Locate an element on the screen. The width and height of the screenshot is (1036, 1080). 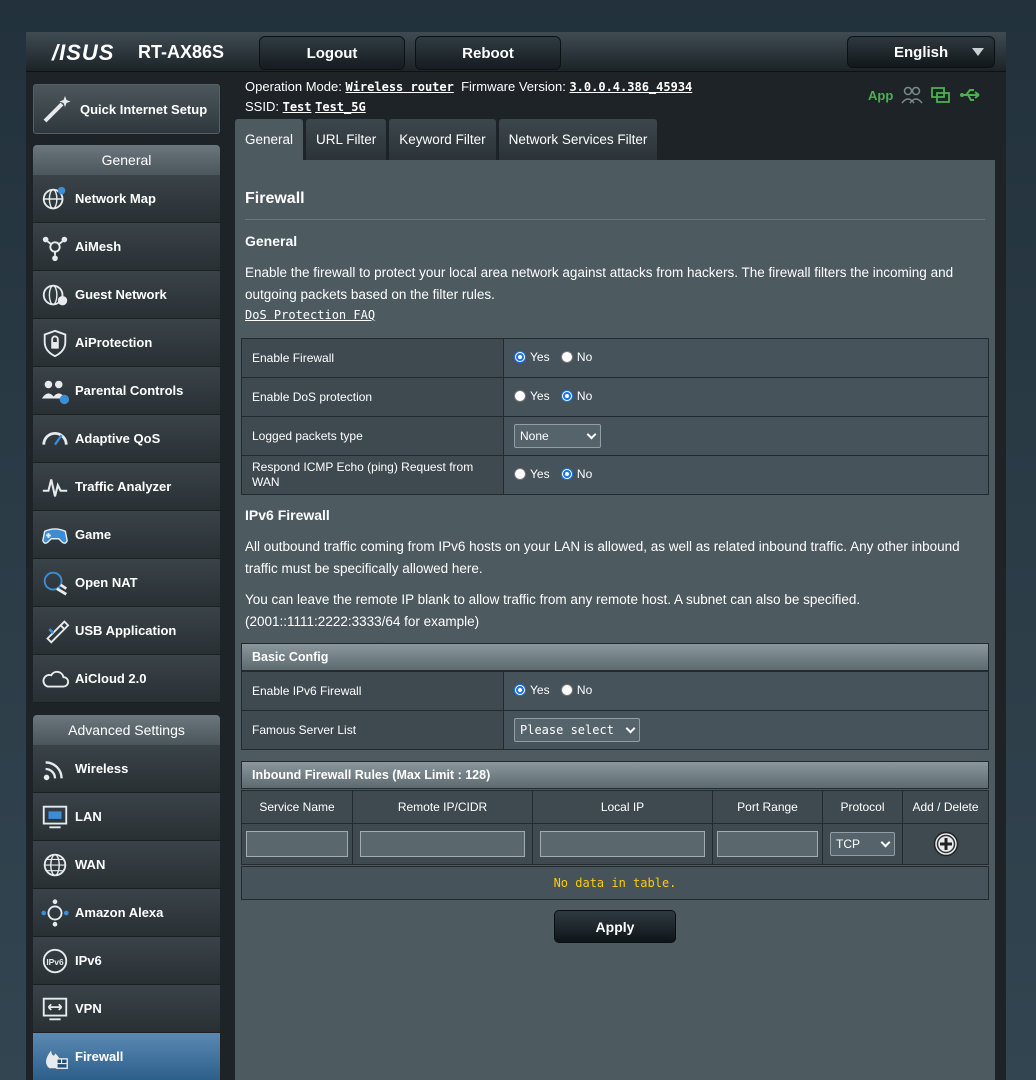
logged-packets-select: None is located at coordinates (557, 436).